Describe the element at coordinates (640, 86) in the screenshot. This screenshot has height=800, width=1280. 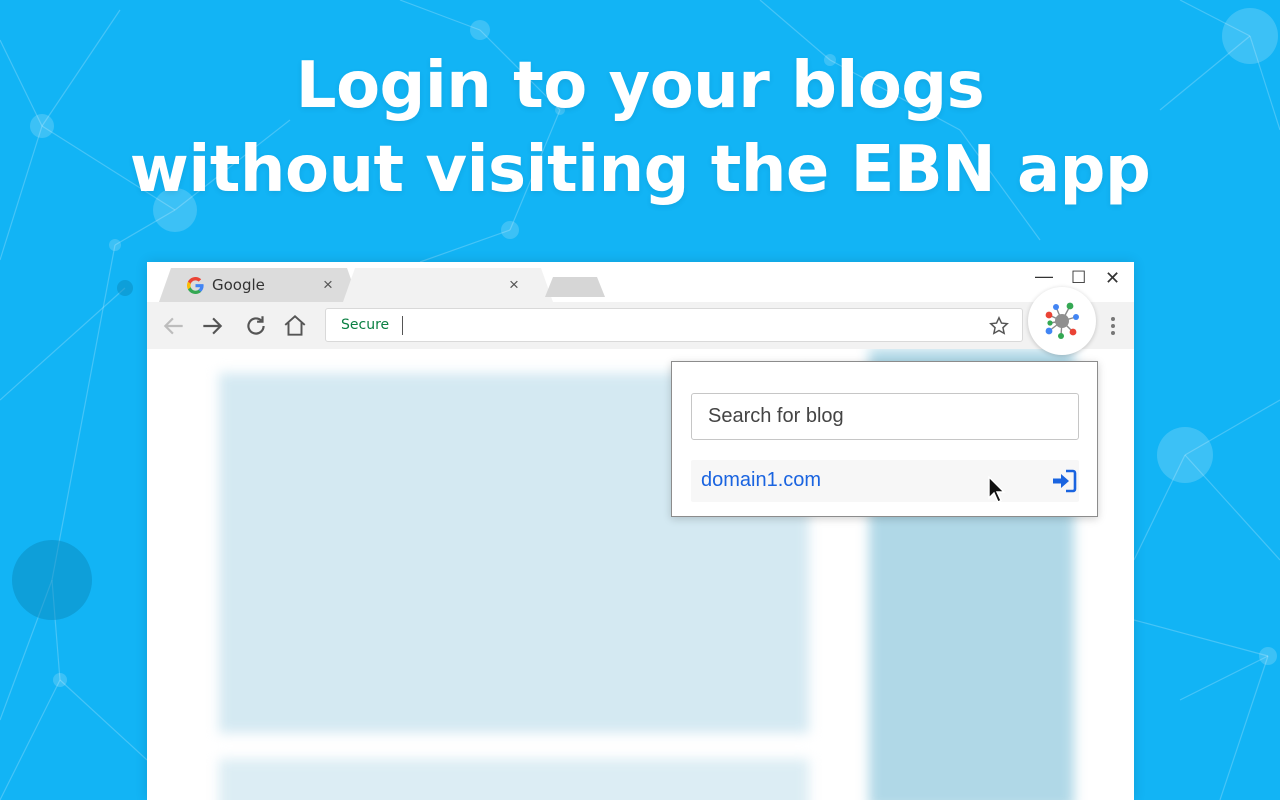
I see `headline-line-1: Login to your blogs` at that location.